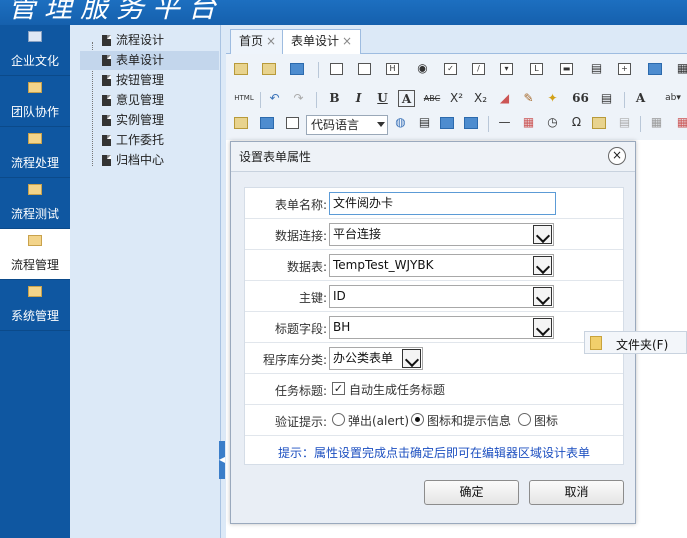 This screenshot has height=538, width=687. I want to click on nav-item-team: 团队协作, so click(35, 101).